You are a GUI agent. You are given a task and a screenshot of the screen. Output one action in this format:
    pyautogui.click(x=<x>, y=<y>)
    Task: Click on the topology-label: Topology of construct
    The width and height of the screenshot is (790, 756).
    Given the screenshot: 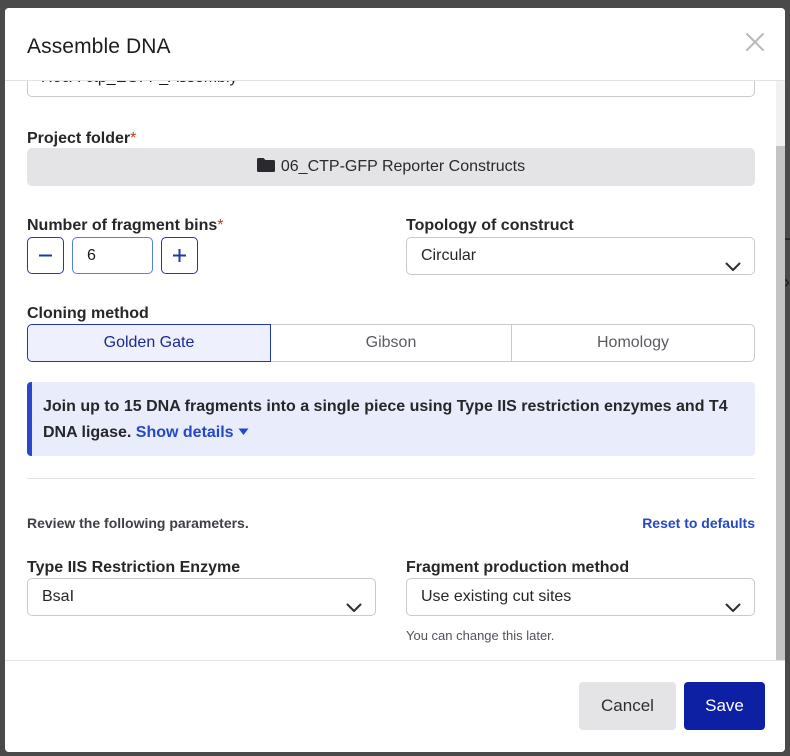 What is the action you would take?
    pyautogui.click(x=490, y=225)
    